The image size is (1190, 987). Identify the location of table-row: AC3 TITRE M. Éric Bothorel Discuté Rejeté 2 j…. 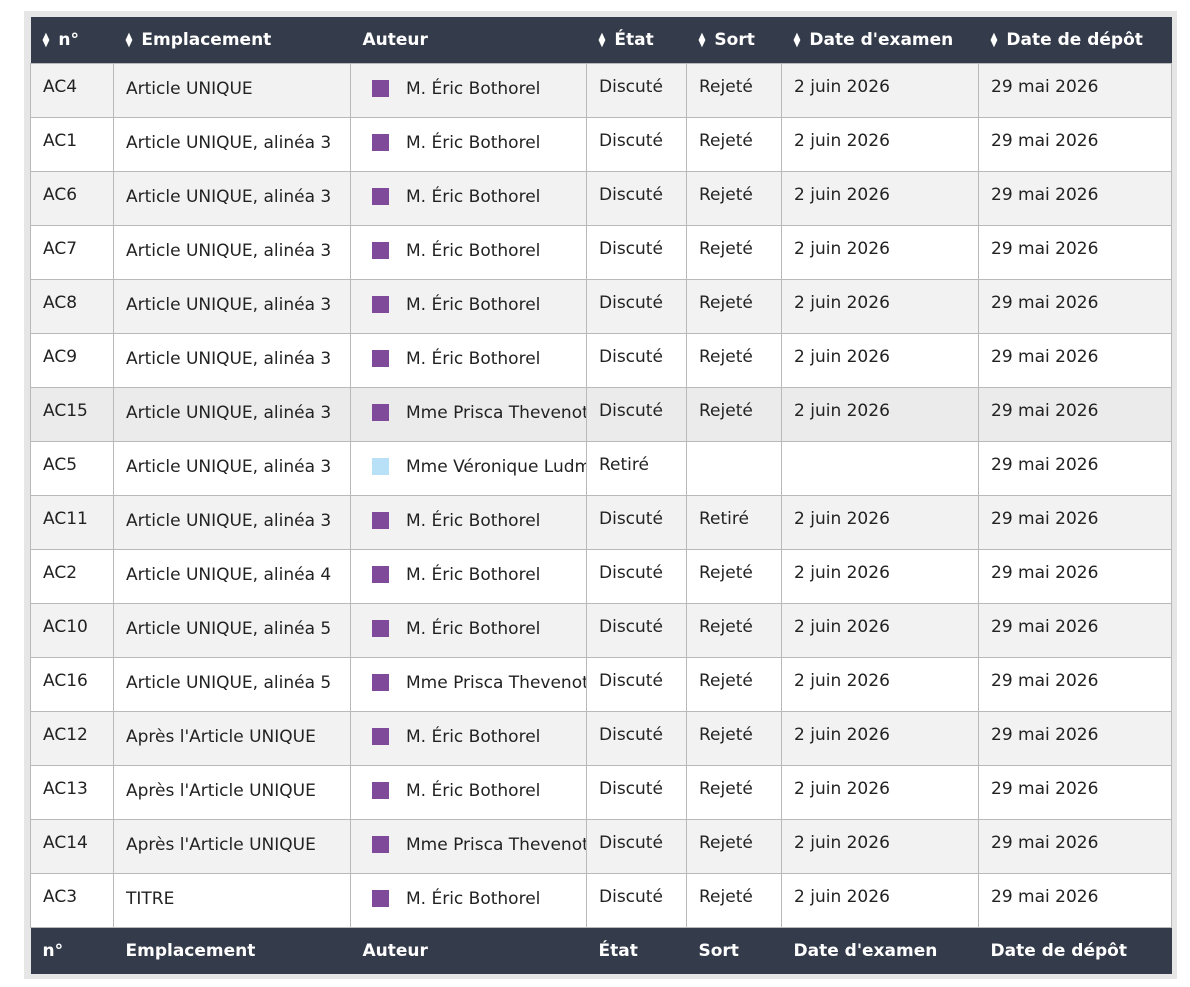
(601, 900).